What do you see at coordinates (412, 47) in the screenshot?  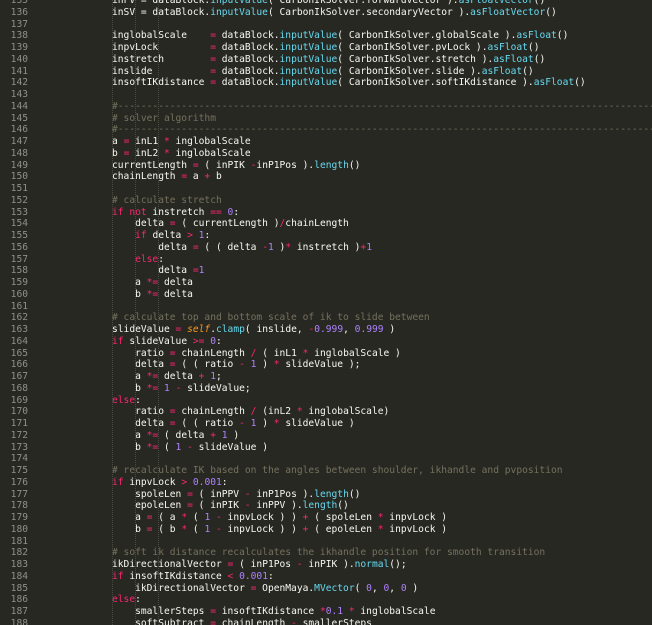 I see `code-token: ( CarbonIkSolver.pvLock ).` at bounding box center [412, 47].